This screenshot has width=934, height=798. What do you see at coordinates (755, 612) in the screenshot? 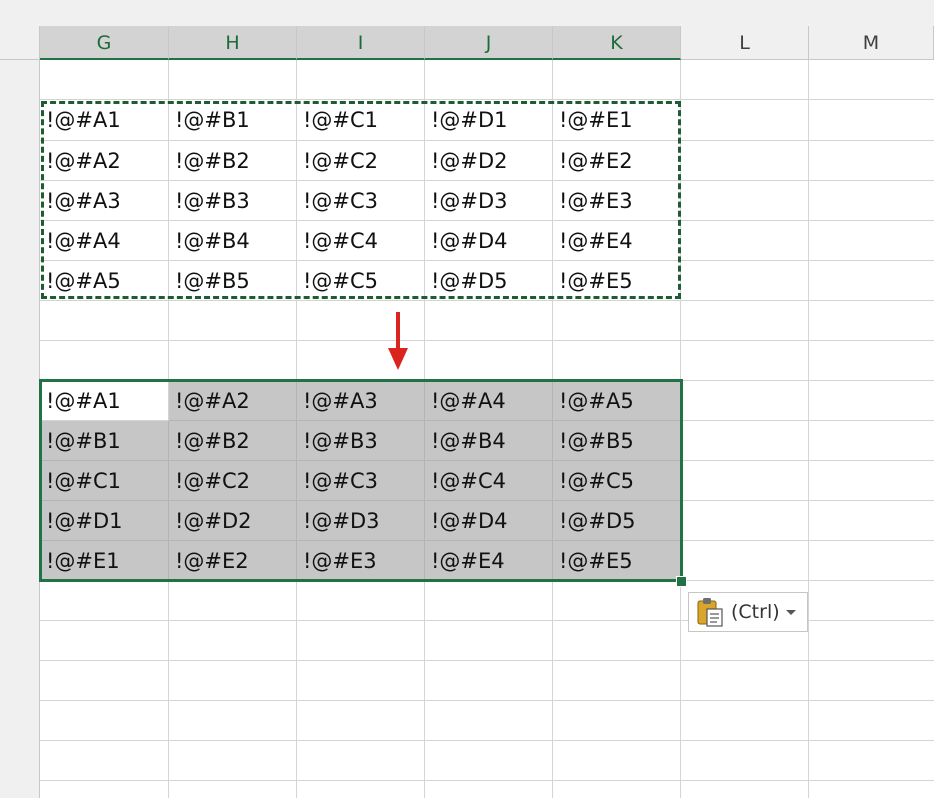
I see `paste-options-label: (Ctrl)` at bounding box center [755, 612].